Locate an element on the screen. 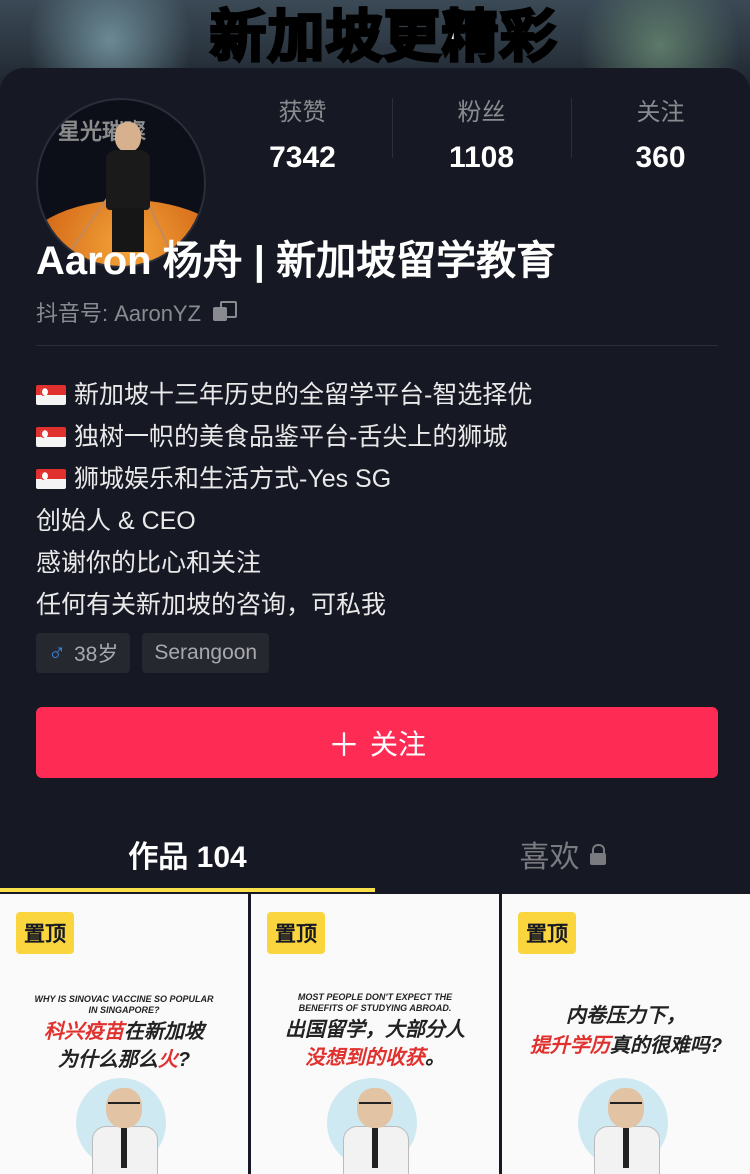 This screenshot has width=750, height=1174. video-title-line: 出国留学，大部分人 is located at coordinates (375, 1030).